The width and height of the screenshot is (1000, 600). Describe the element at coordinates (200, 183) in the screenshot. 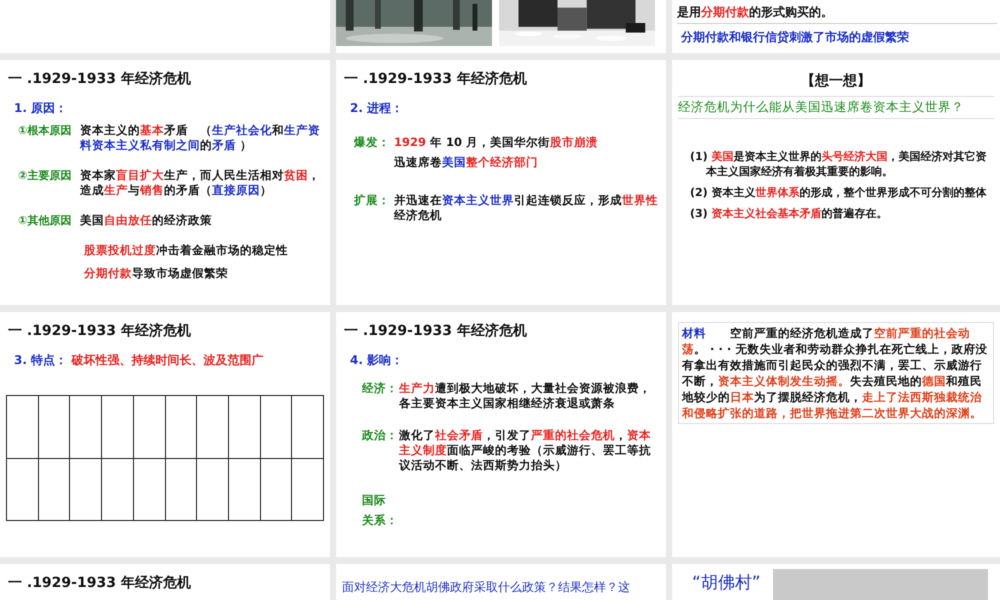

I see `body-text: 资本家盲目扩大生产，而人民生活相对贫困，造成生产与销售的矛盾（直接原因）` at that location.